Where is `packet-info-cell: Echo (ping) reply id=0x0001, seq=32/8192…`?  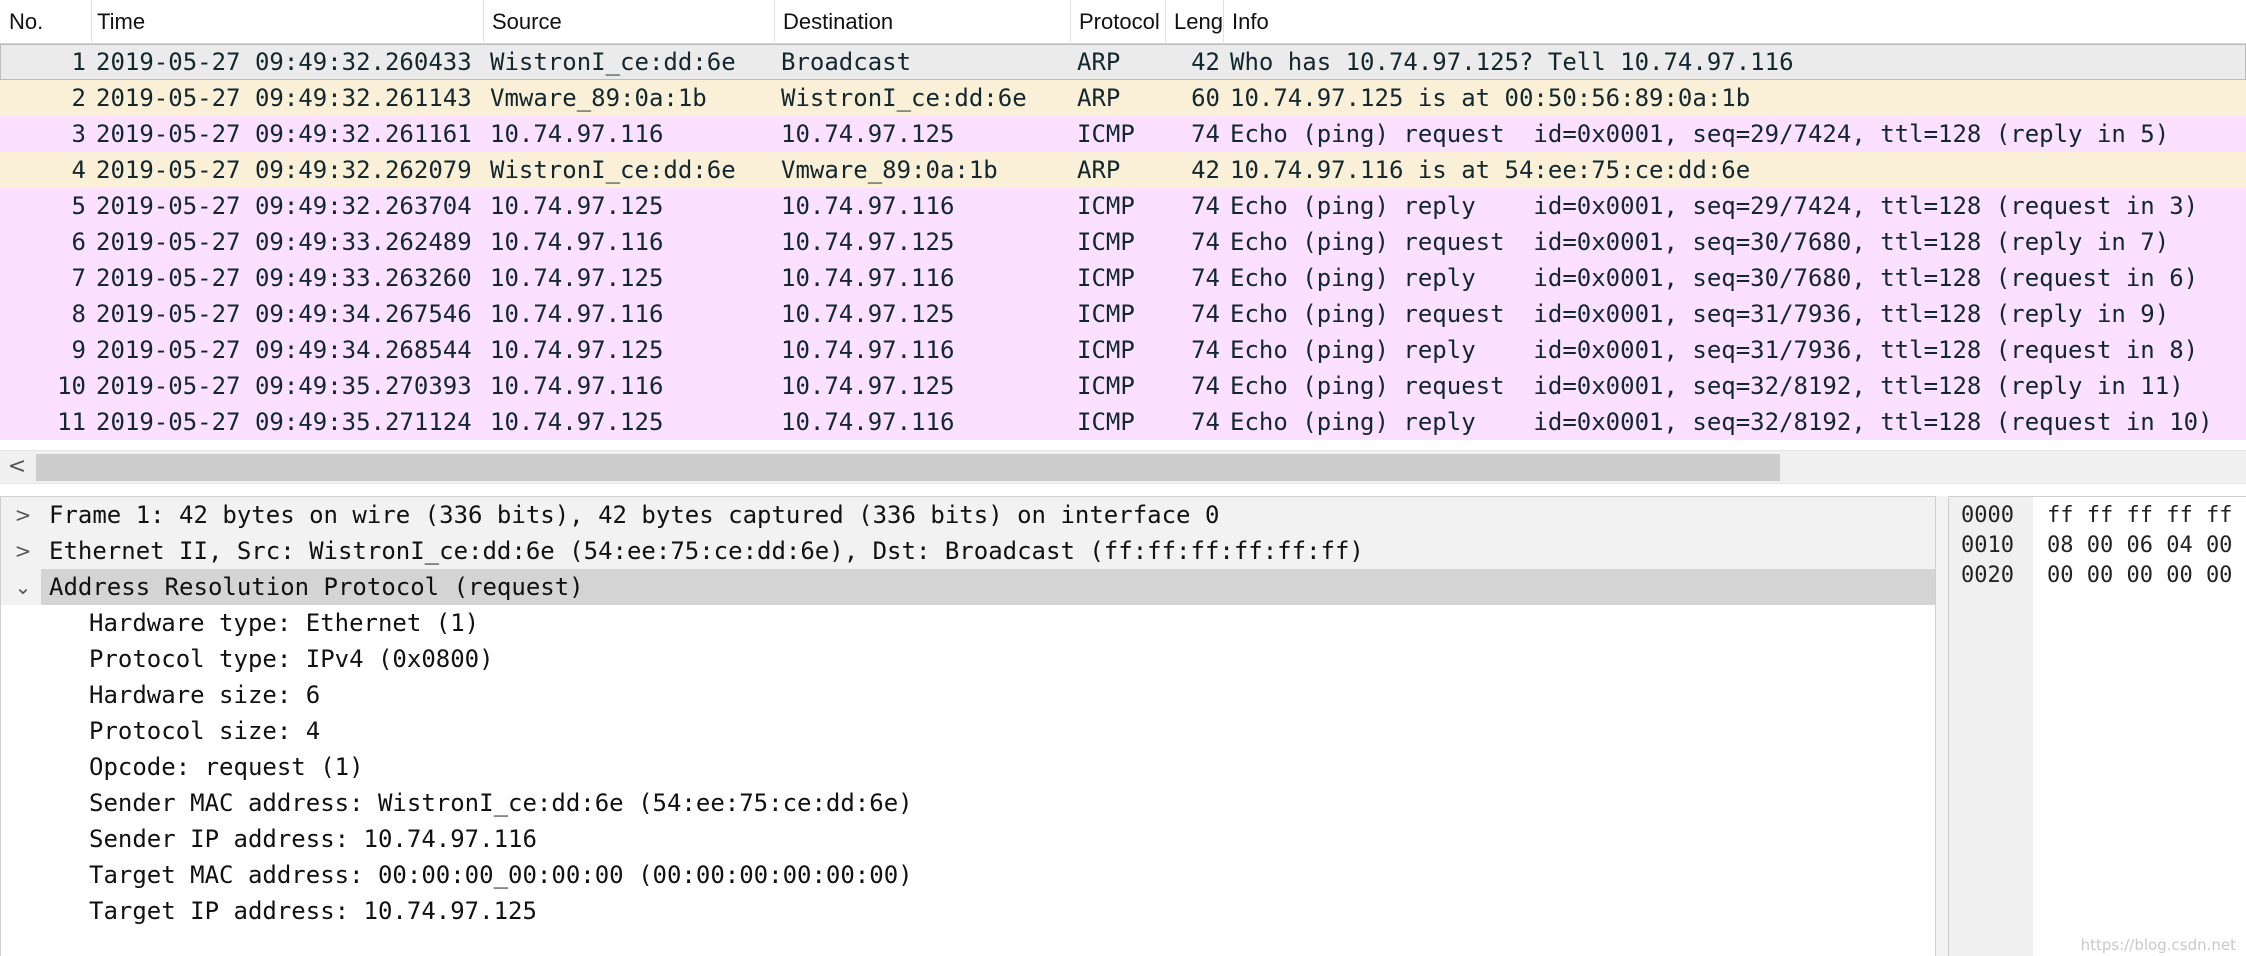 packet-info-cell: Echo (ping) reply id=0x0001, seq=32/8192… is located at coordinates (1721, 422).